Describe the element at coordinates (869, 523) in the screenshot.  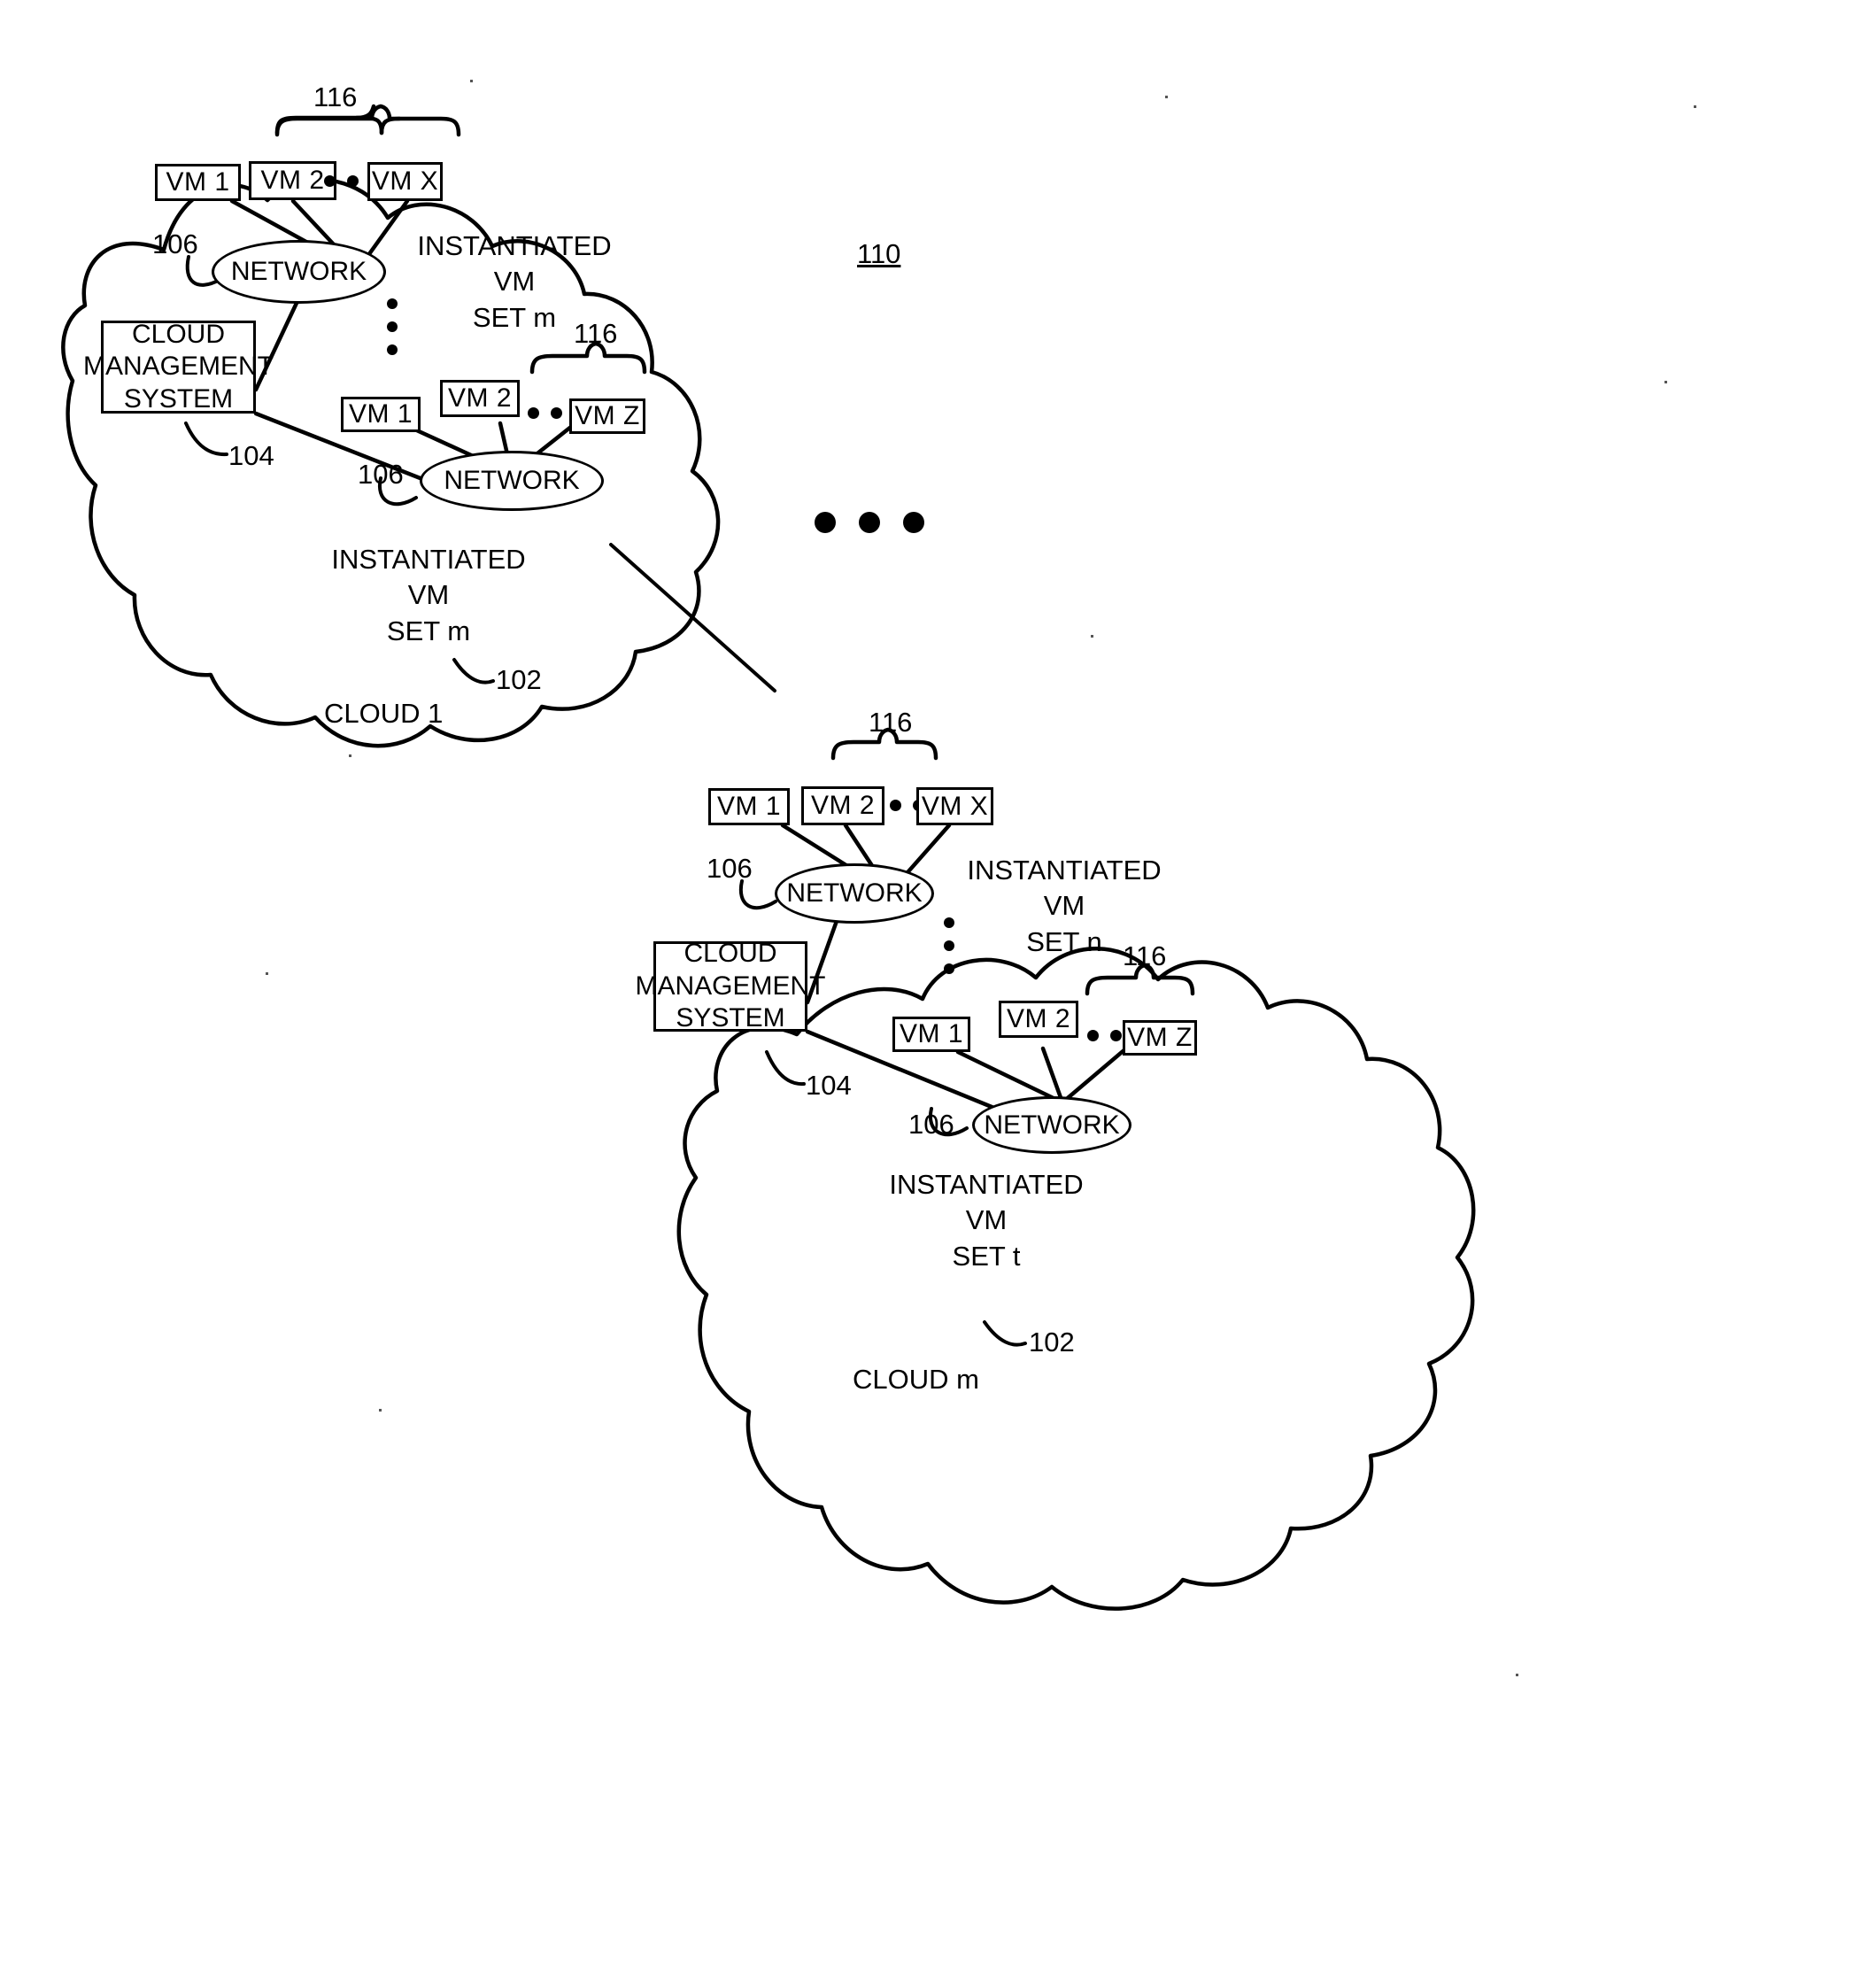
I see `inter-cloud-ellipsis` at that location.